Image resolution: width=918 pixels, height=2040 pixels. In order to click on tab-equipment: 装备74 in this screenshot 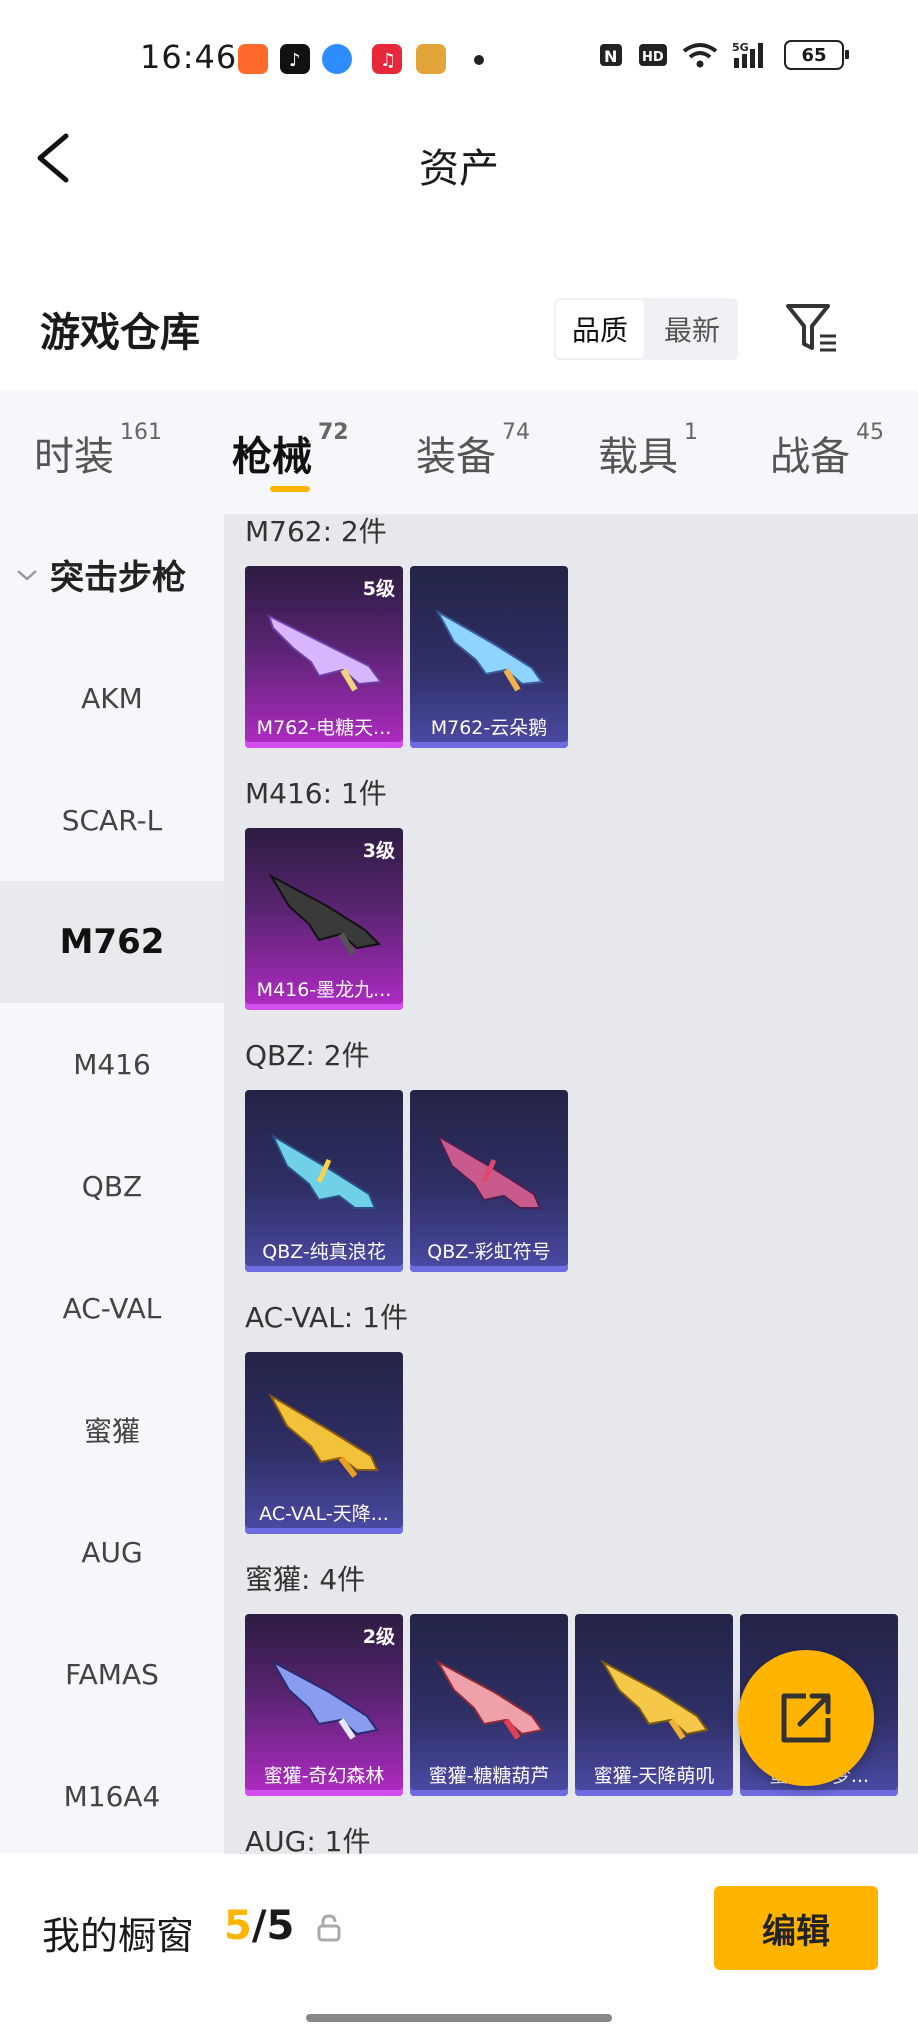, I will do `click(473, 451)`.